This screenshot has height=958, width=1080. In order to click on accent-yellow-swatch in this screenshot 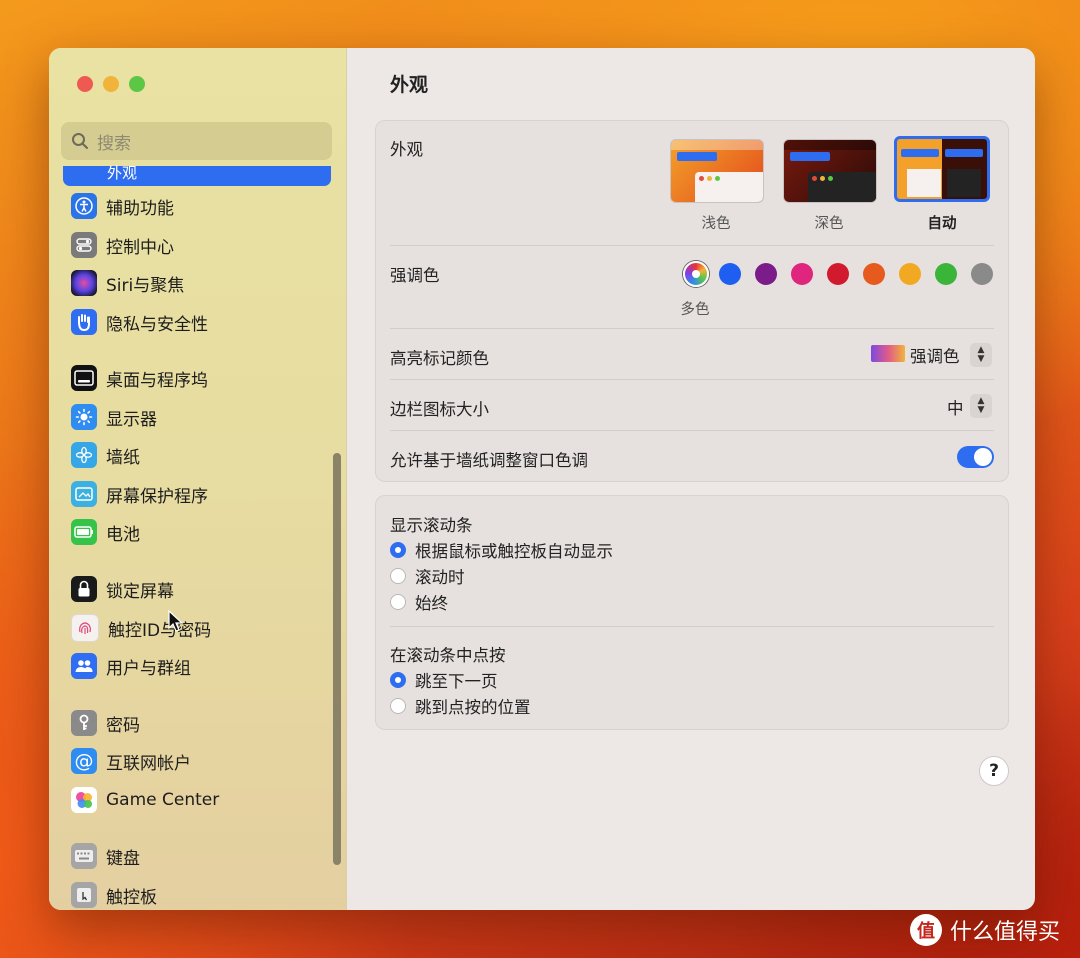, I will do `click(910, 274)`.